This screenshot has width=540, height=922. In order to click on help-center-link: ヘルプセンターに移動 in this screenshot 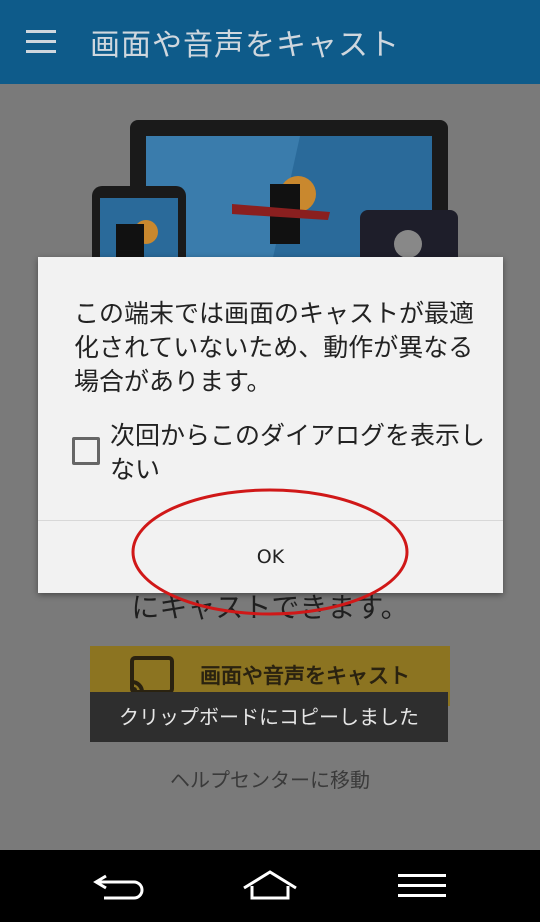, I will do `click(270, 778)`.